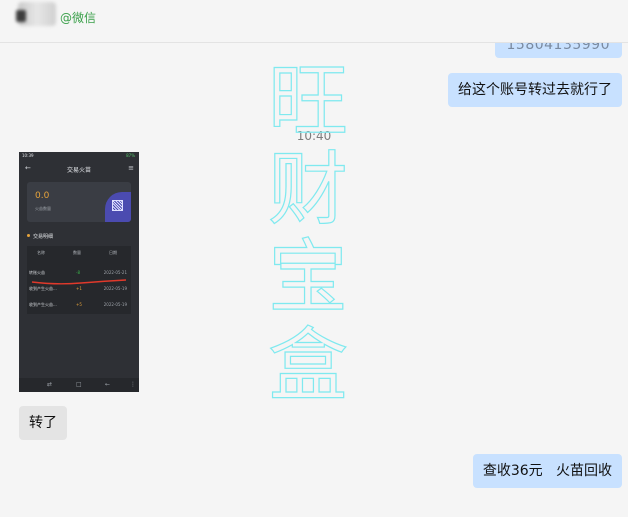  What do you see at coordinates (43, 237) in the screenshot?
I see `section-title-text: 交易明细` at bounding box center [43, 237].